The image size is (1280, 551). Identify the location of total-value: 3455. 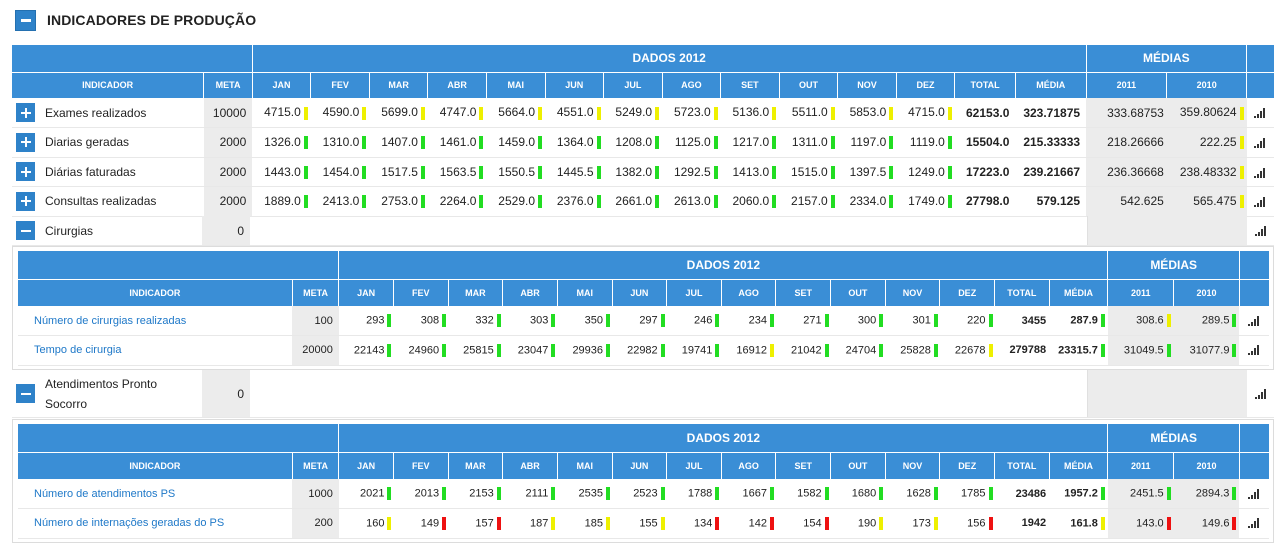
(1022, 321).